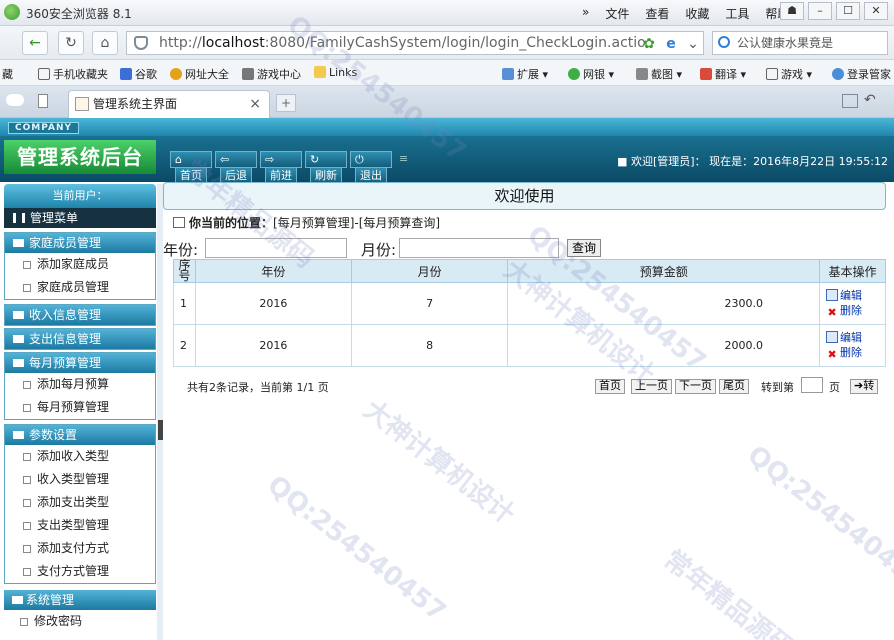  What do you see at coordinates (80, 195) in the screenshot?
I see `current-user-label: 当前用户：` at bounding box center [80, 195].